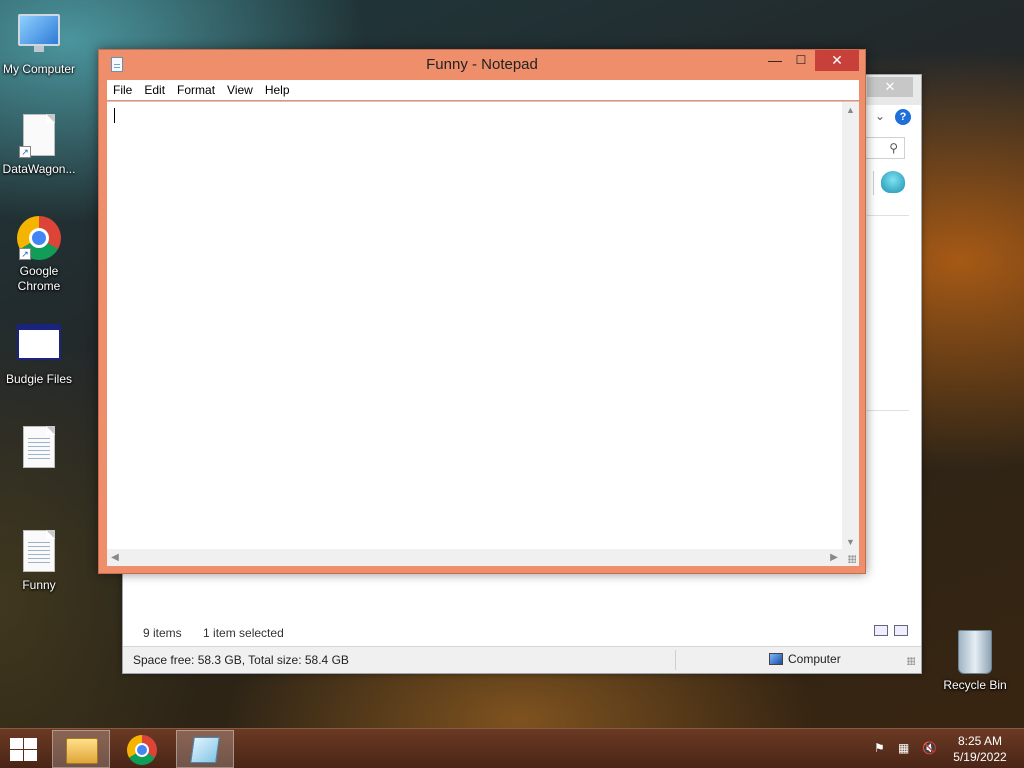 The image size is (1024, 768). Describe the element at coordinates (980, 757) in the screenshot. I see `clock-date: 5/19/2022` at that location.